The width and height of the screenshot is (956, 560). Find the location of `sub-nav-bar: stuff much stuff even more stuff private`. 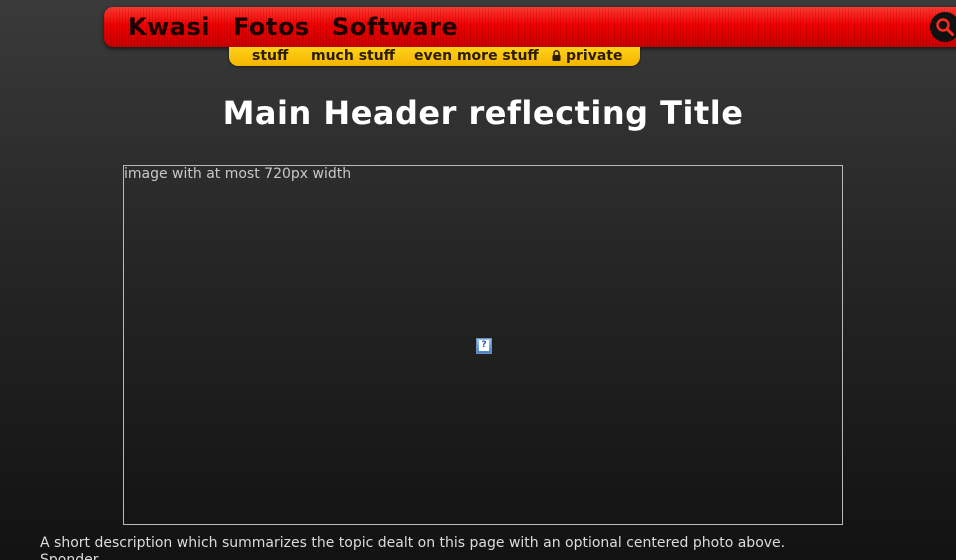

sub-nav-bar: stuff much stuff even more stuff private is located at coordinates (434, 56).